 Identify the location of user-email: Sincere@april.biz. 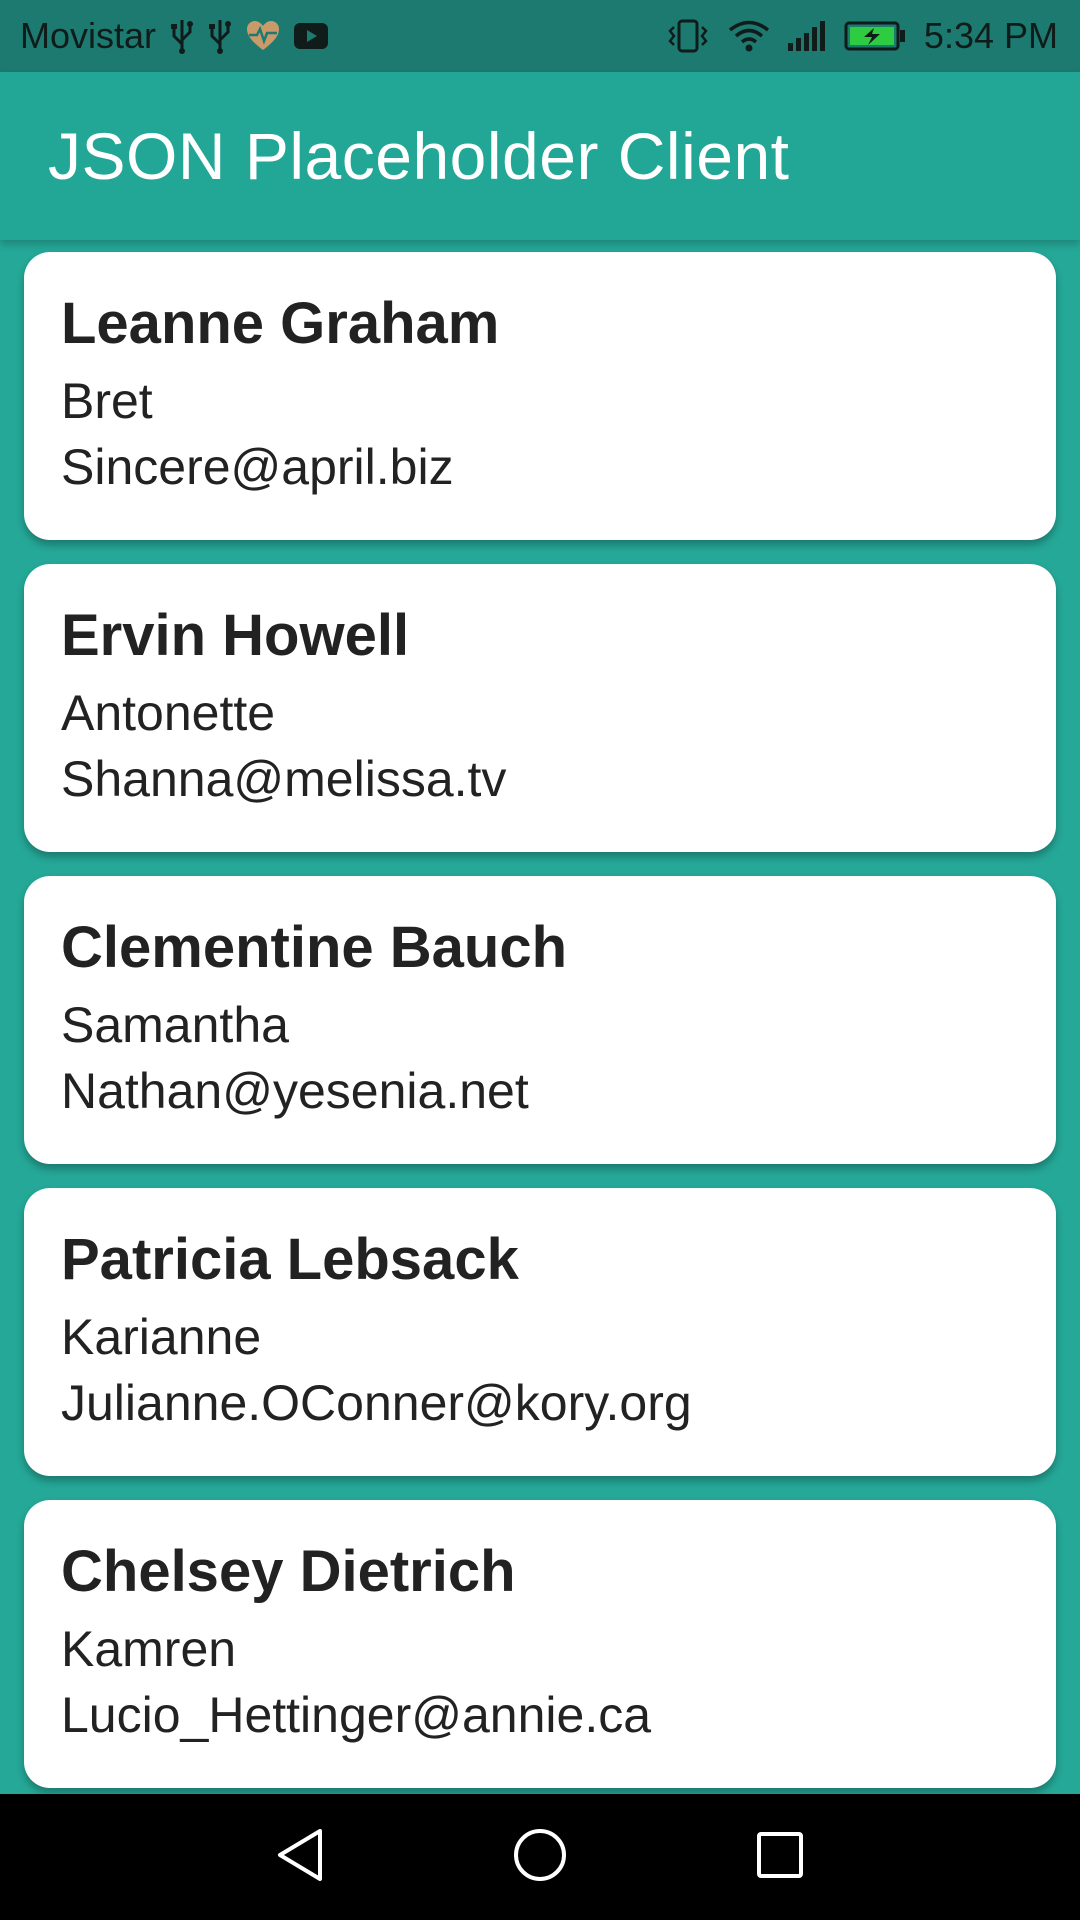
(257, 467).